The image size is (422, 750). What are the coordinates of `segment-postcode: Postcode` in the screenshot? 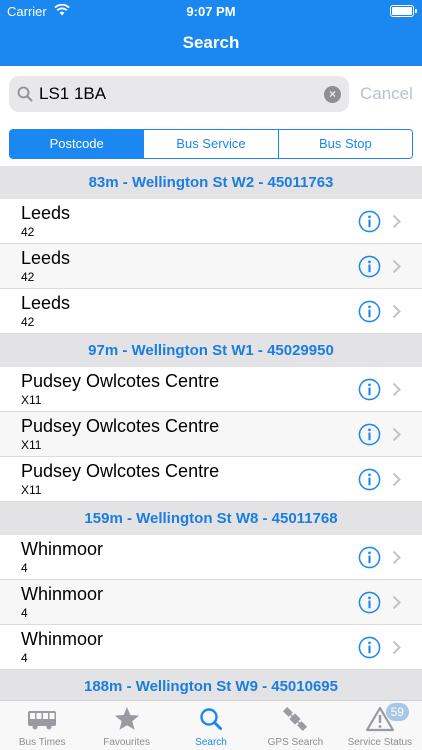 It's located at (77, 144).